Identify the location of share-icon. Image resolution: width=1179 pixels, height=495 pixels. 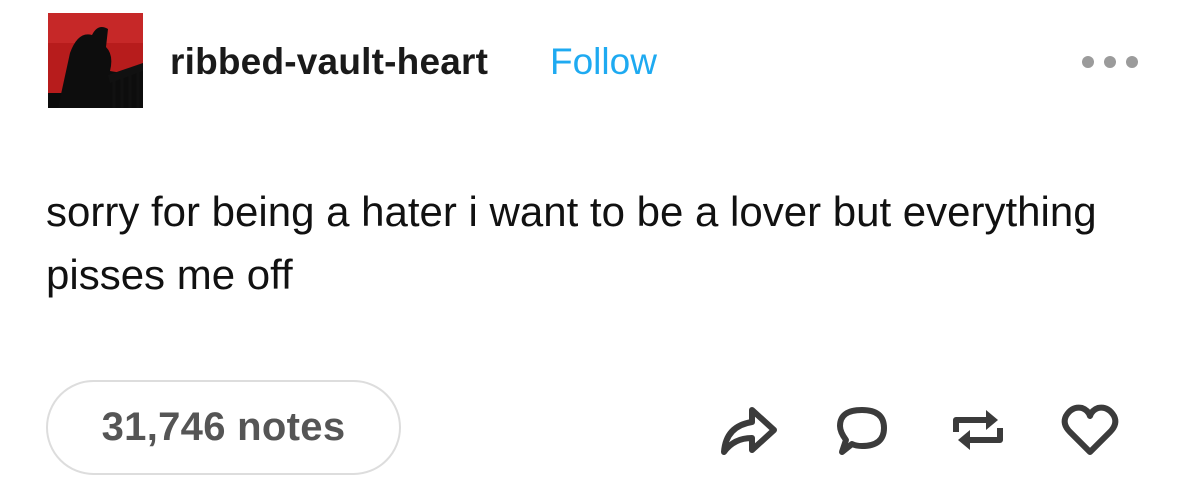
(748, 430).